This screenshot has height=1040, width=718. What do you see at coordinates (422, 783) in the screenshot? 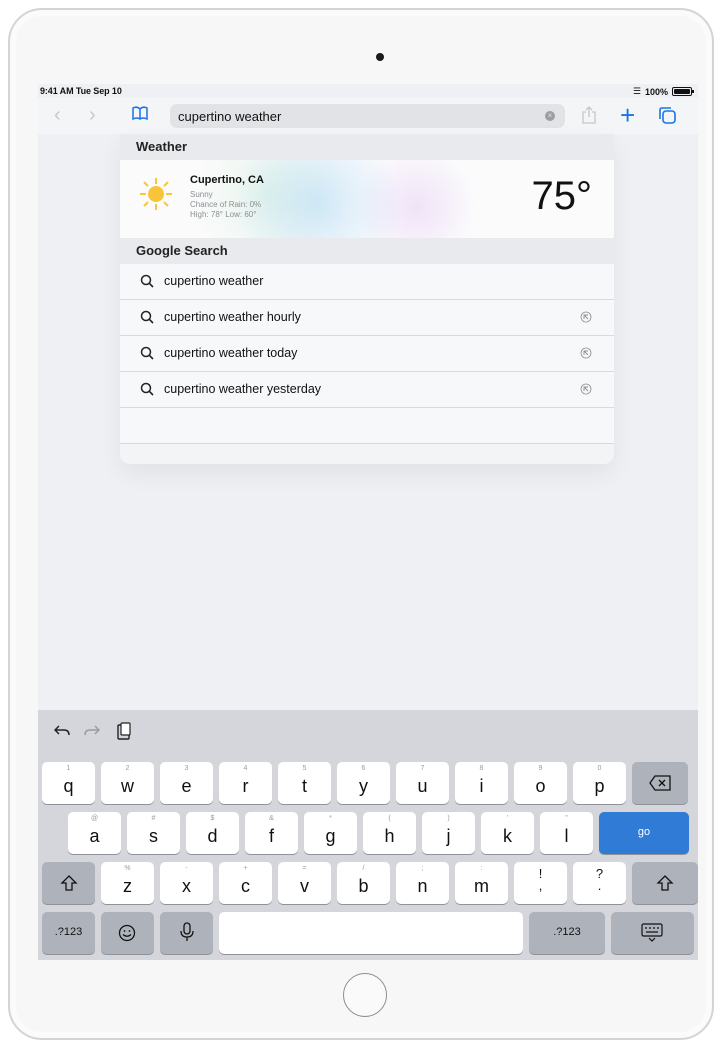
I see `key-u: 7u` at bounding box center [422, 783].